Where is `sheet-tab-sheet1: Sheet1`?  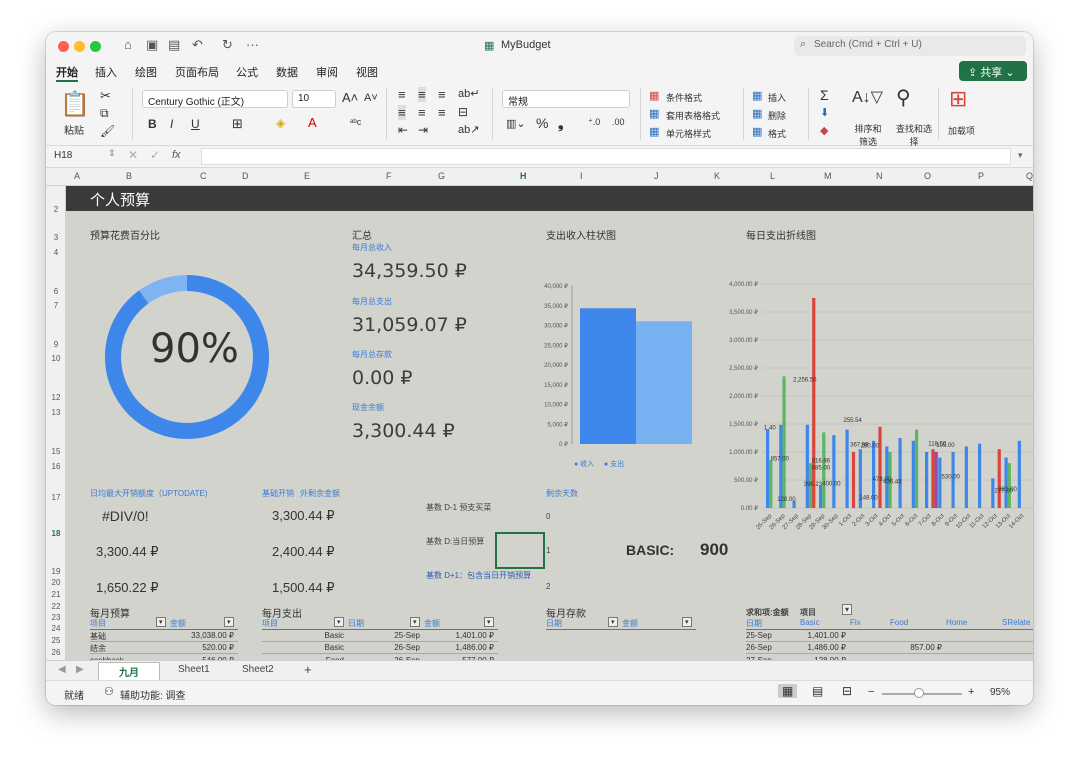
sheet-tab-sheet1: Sheet1 is located at coordinates (194, 669).